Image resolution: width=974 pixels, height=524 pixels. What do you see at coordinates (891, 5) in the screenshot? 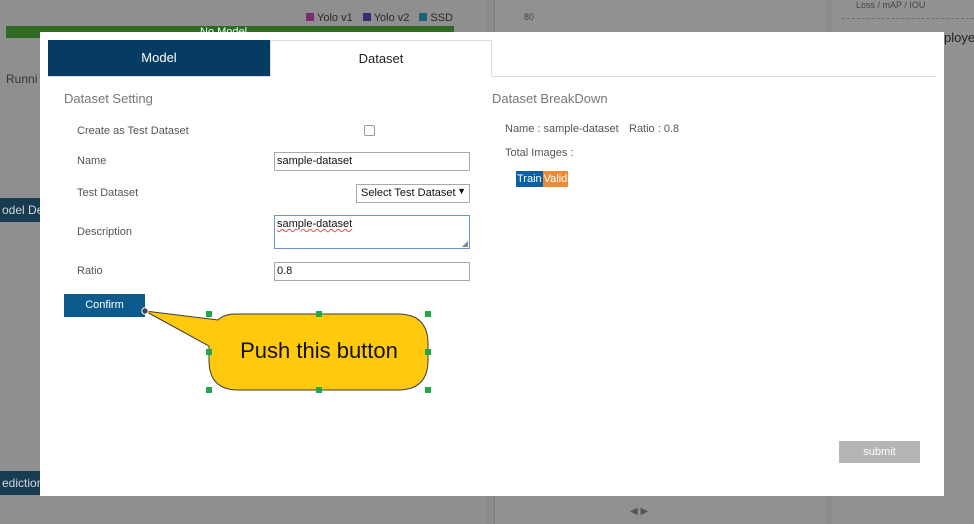
I see `background-metrics-header: Loss / mAP / IOU` at bounding box center [891, 5].